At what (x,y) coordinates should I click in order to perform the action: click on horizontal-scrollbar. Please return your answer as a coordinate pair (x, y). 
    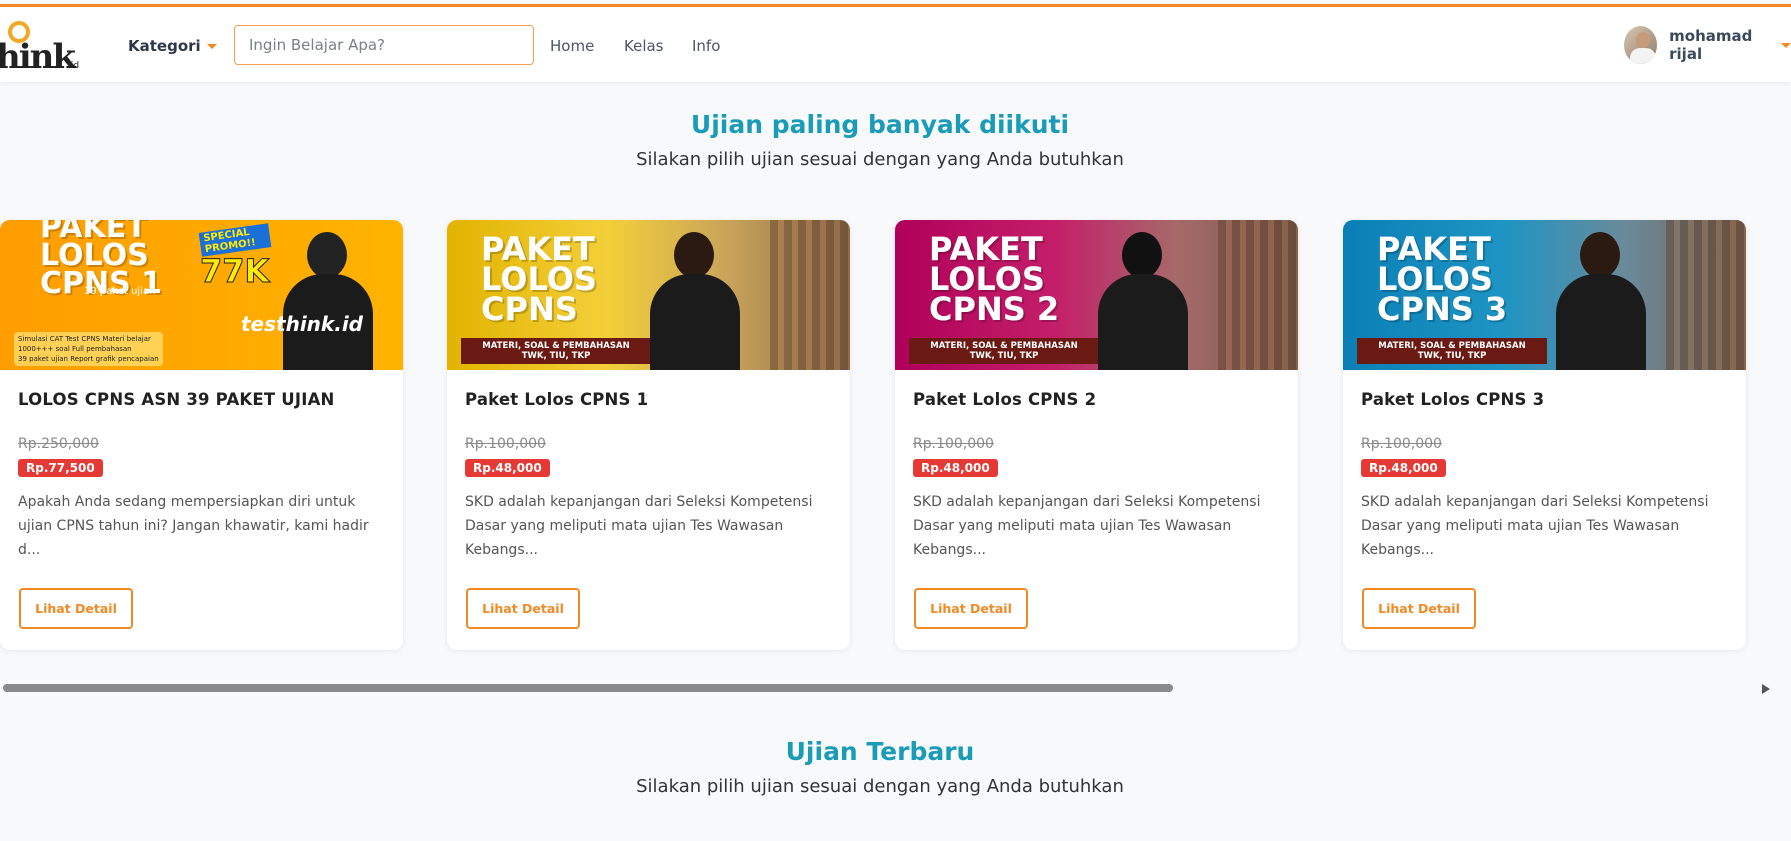
    Looking at the image, I should click on (895, 688).